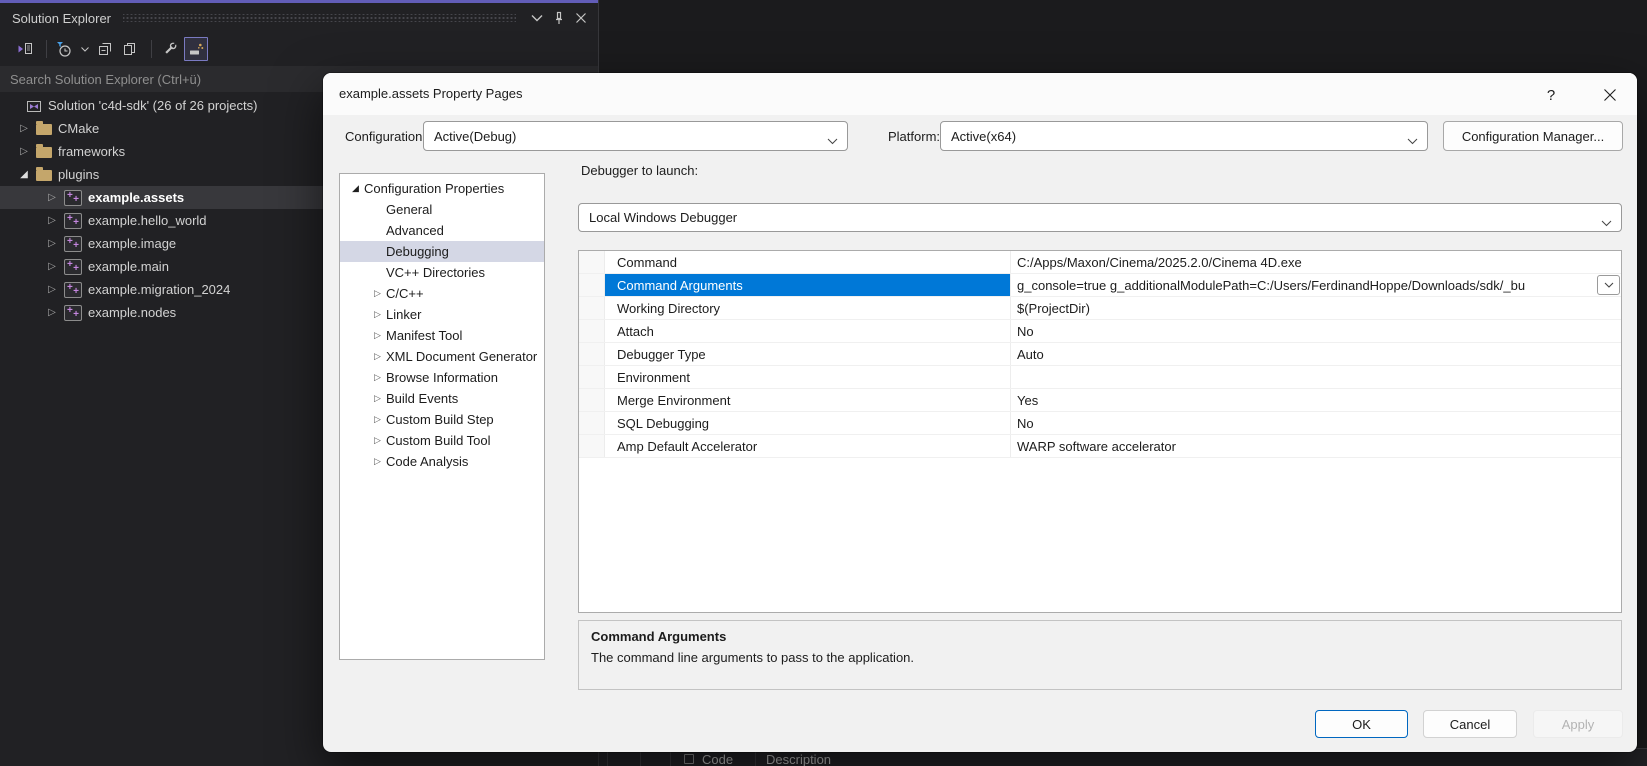 The image size is (1647, 766). Describe the element at coordinates (299, 49) in the screenshot. I see `panel-toolbar` at that location.